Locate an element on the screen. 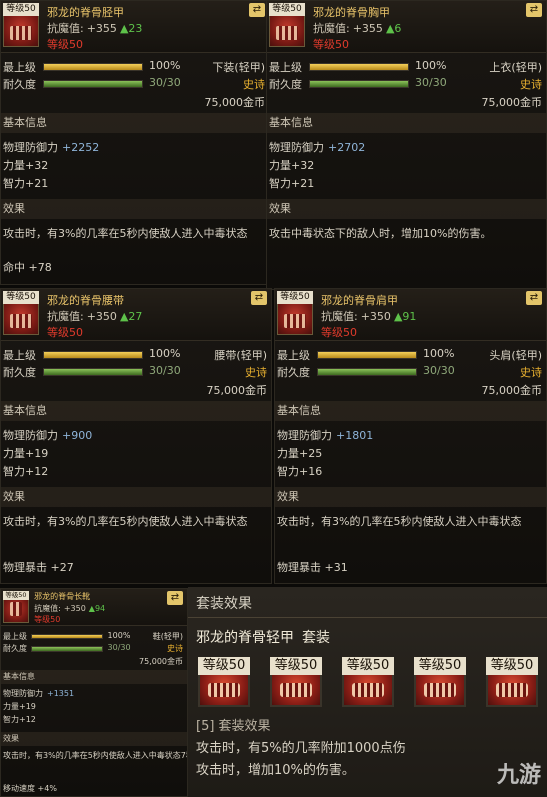  item-type: 腰带(轻甲) is located at coordinates (240, 355).